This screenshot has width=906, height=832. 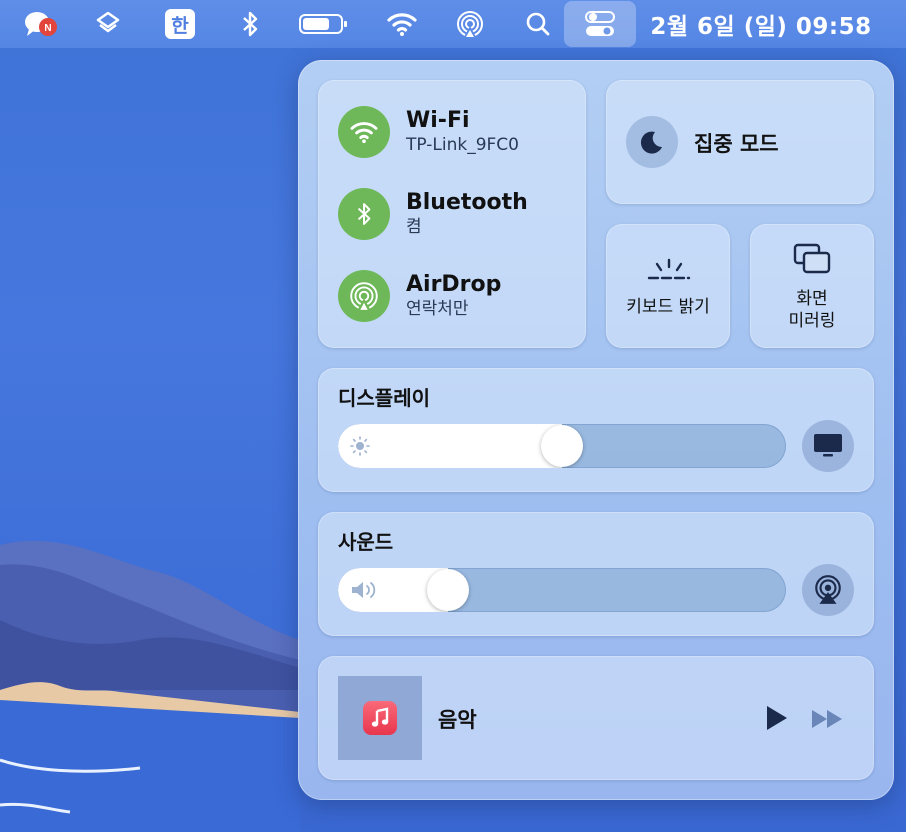 What do you see at coordinates (777, 718) in the screenshot?
I see `play-icon` at bounding box center [777, 718].